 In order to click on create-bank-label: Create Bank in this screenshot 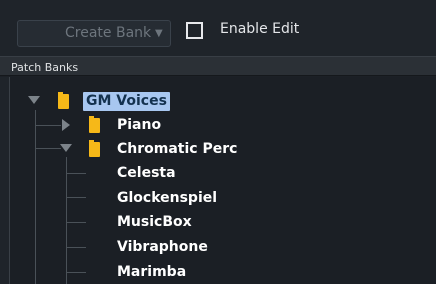, I will do `click(108, 33)`.